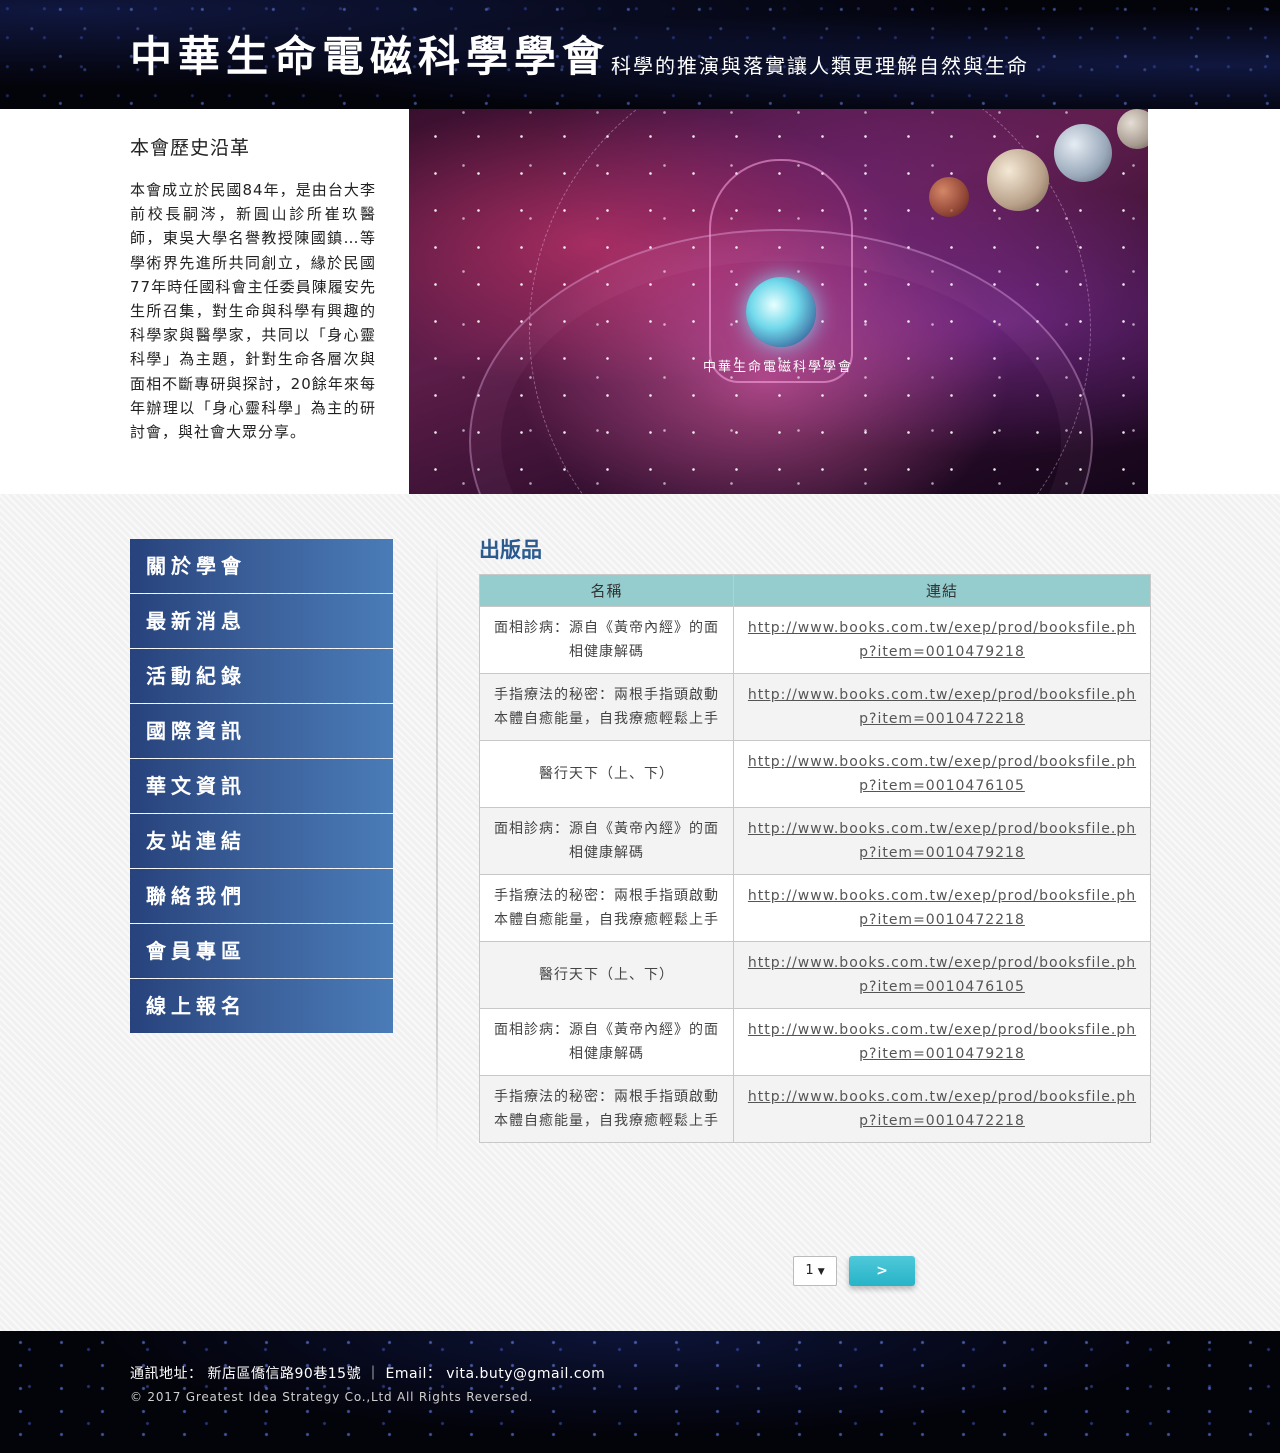 The height and width of the screenshot is (1453, 1280). I want to click on page-select: 1 ▼, so click(815, 1271).